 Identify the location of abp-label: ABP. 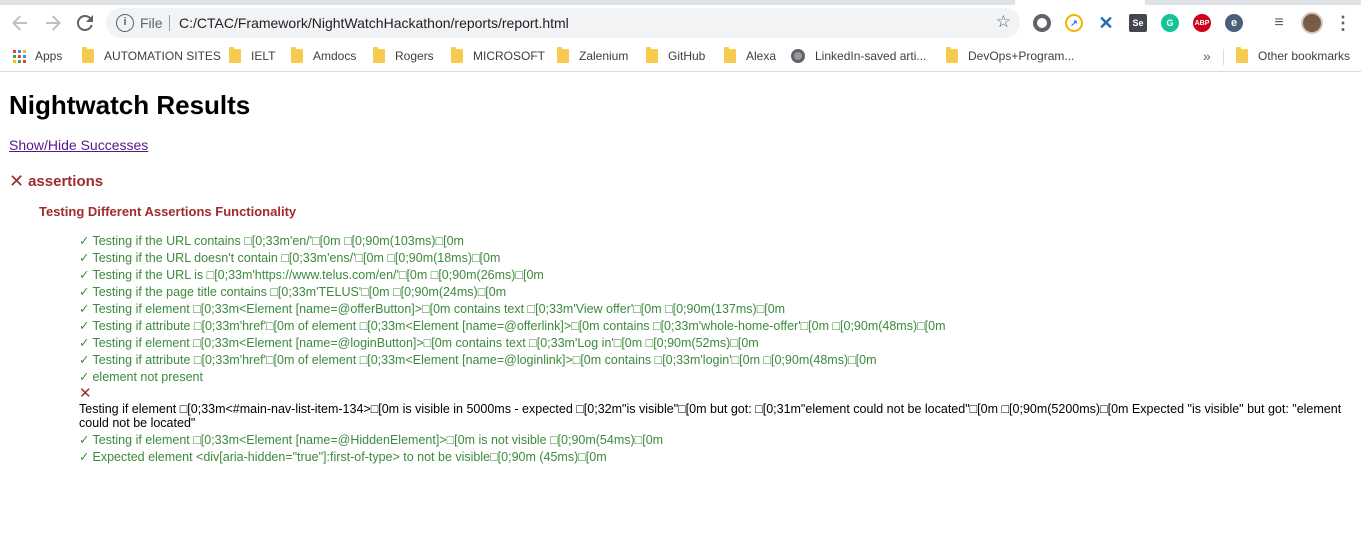
(1202, 23).